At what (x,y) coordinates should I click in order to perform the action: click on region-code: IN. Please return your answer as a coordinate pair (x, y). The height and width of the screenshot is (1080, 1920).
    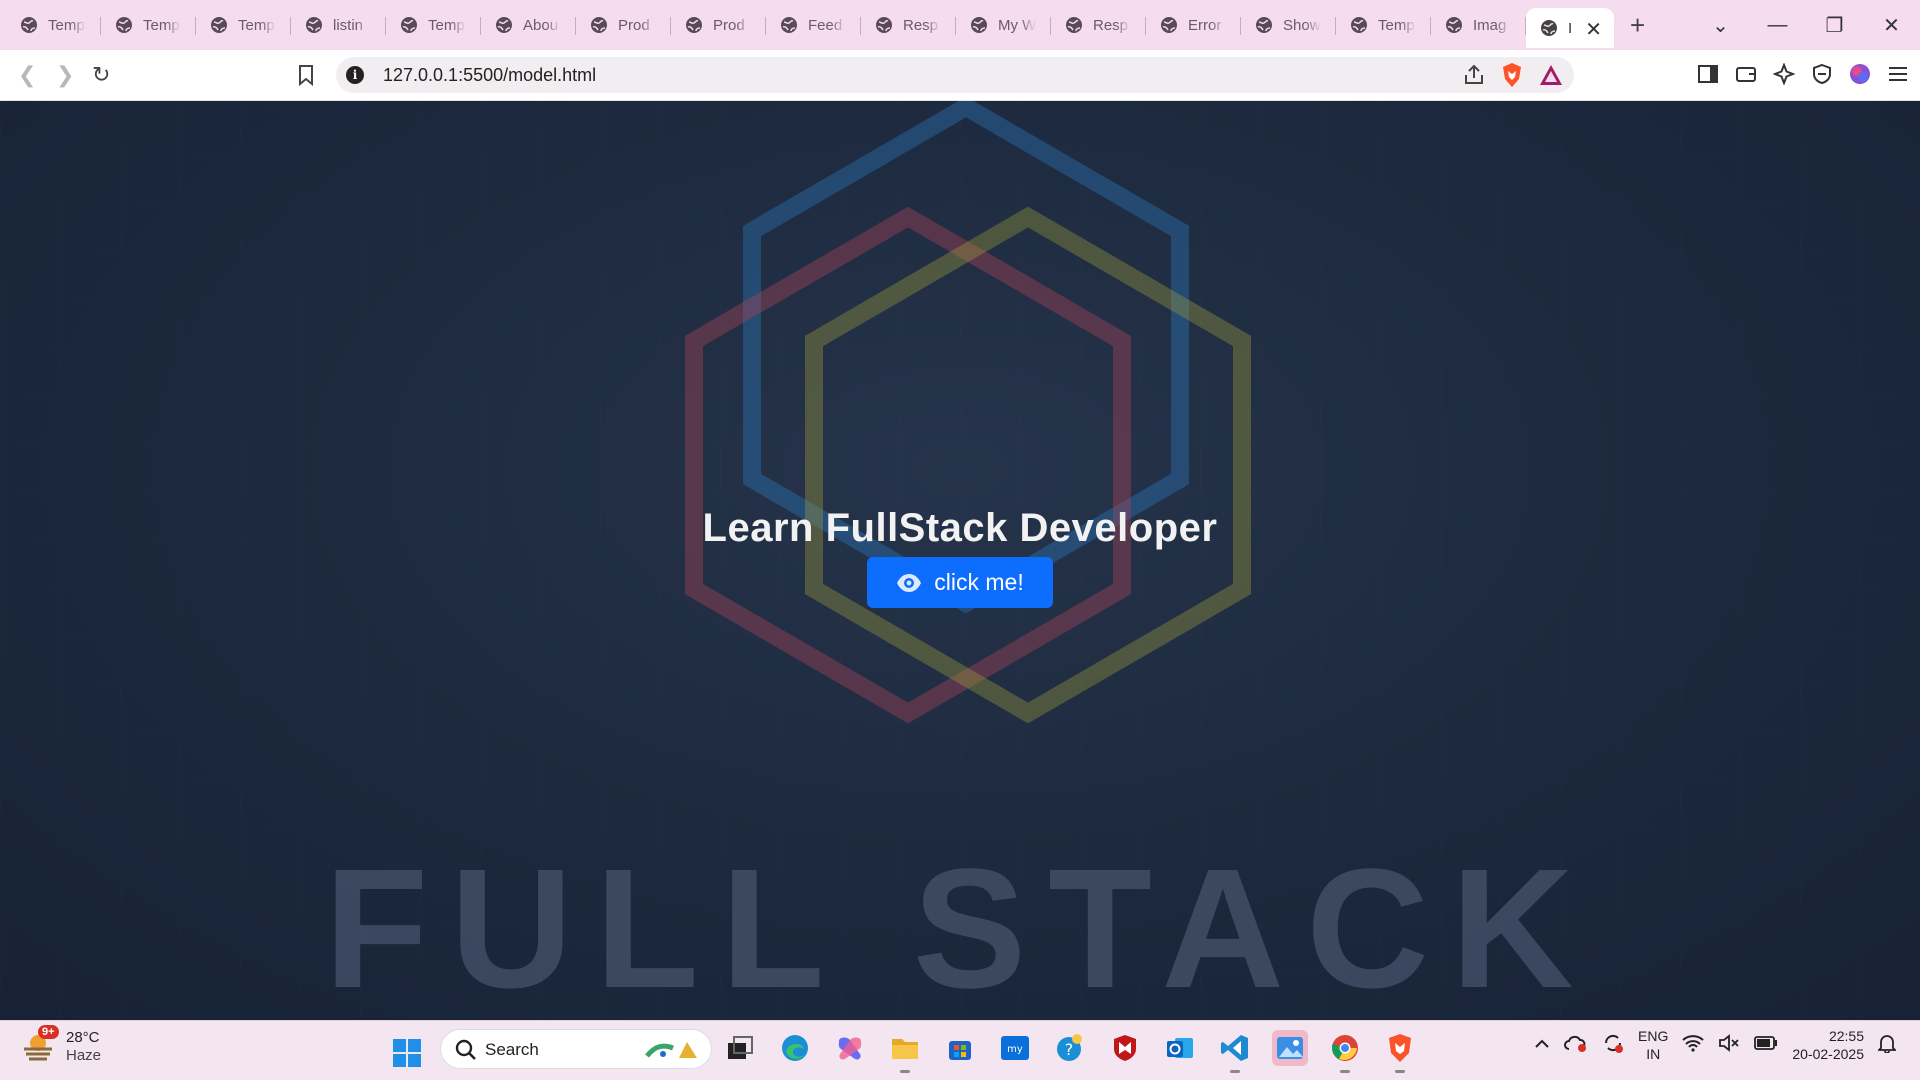
    Looking at the image, I should click on (1653, 1054).